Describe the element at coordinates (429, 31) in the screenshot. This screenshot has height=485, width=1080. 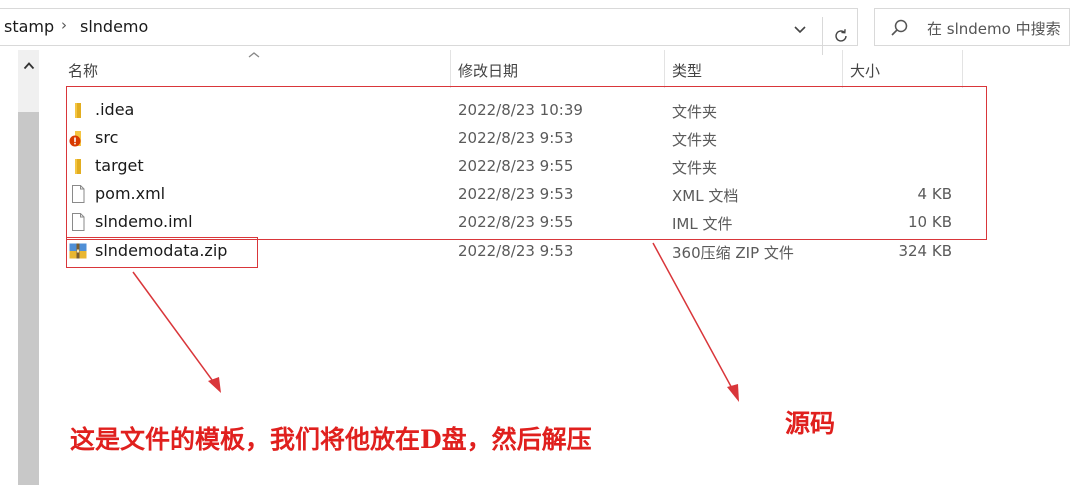
I see `address-bar: stamp › slndemo` at that location.